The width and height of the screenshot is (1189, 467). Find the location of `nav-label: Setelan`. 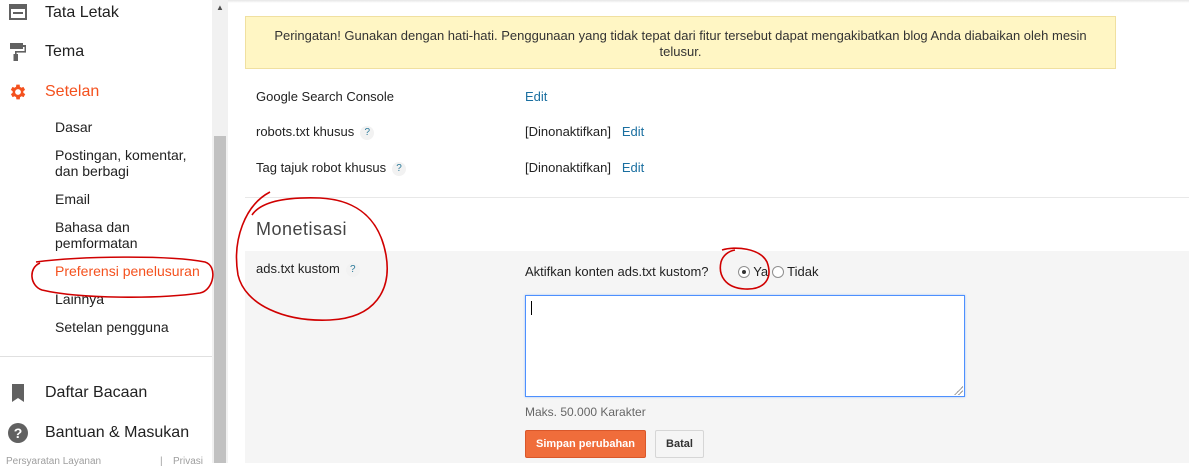

nav-label: Setelan is located at coordinates (72, 91).